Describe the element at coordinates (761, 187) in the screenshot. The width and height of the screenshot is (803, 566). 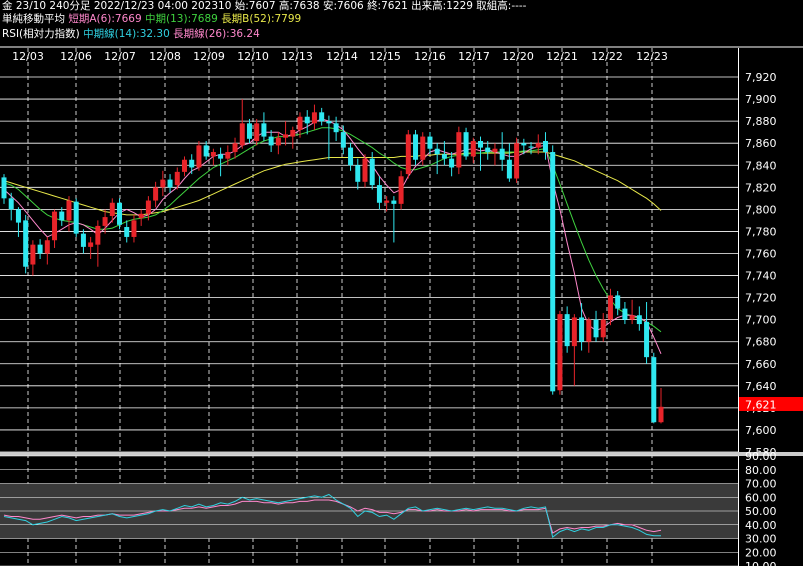
I see `price-tick-label: 7,820` at that location.